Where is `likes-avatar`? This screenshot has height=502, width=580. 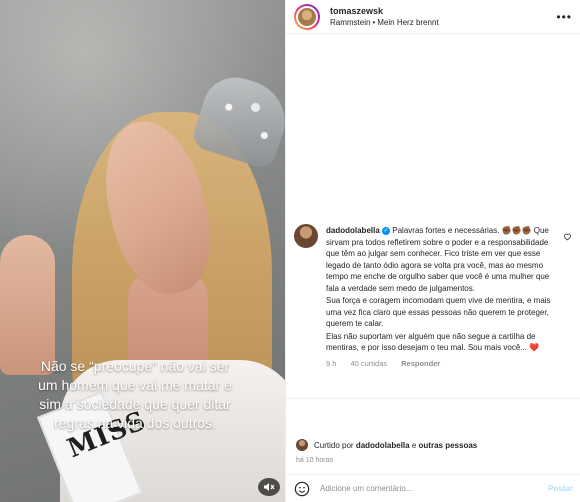
likes-avatar is located at coordinates (302, 445).